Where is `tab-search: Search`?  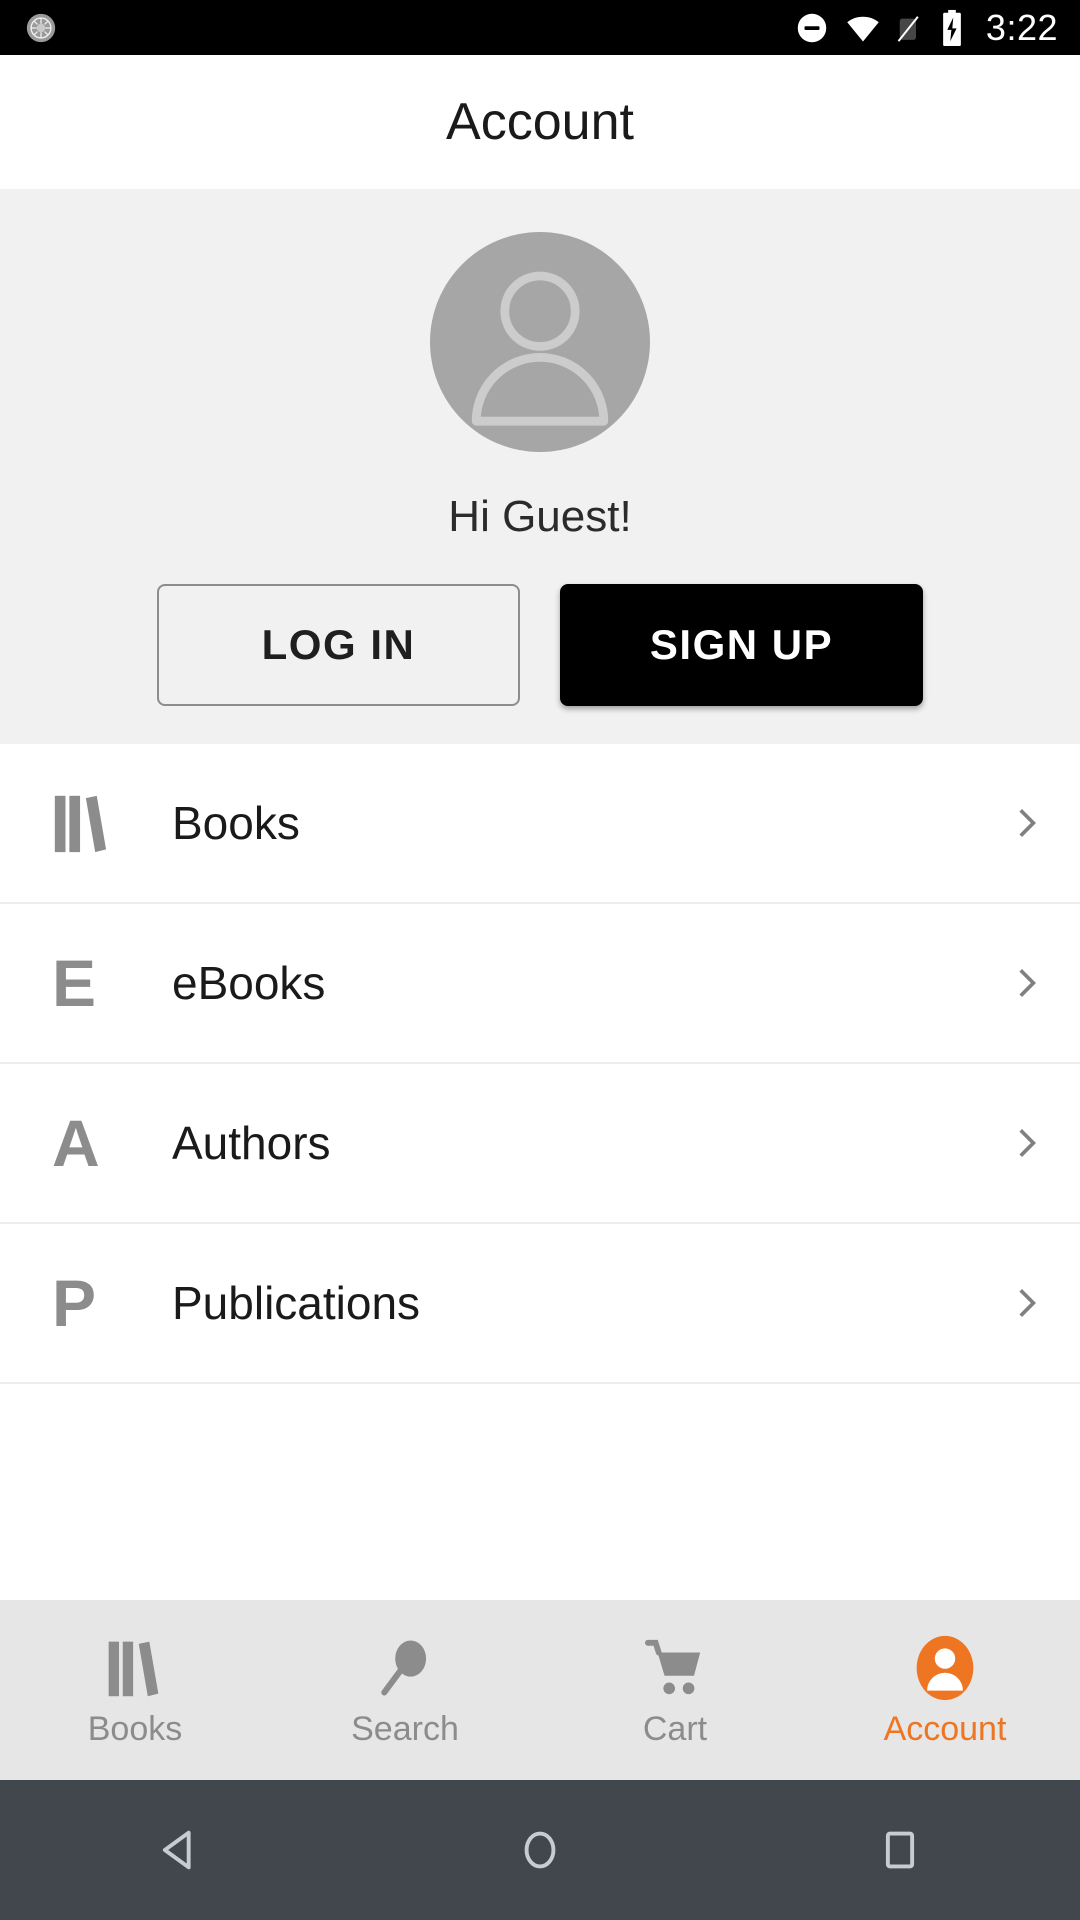
tab-search: Search is located at coordinates (405, 1690).